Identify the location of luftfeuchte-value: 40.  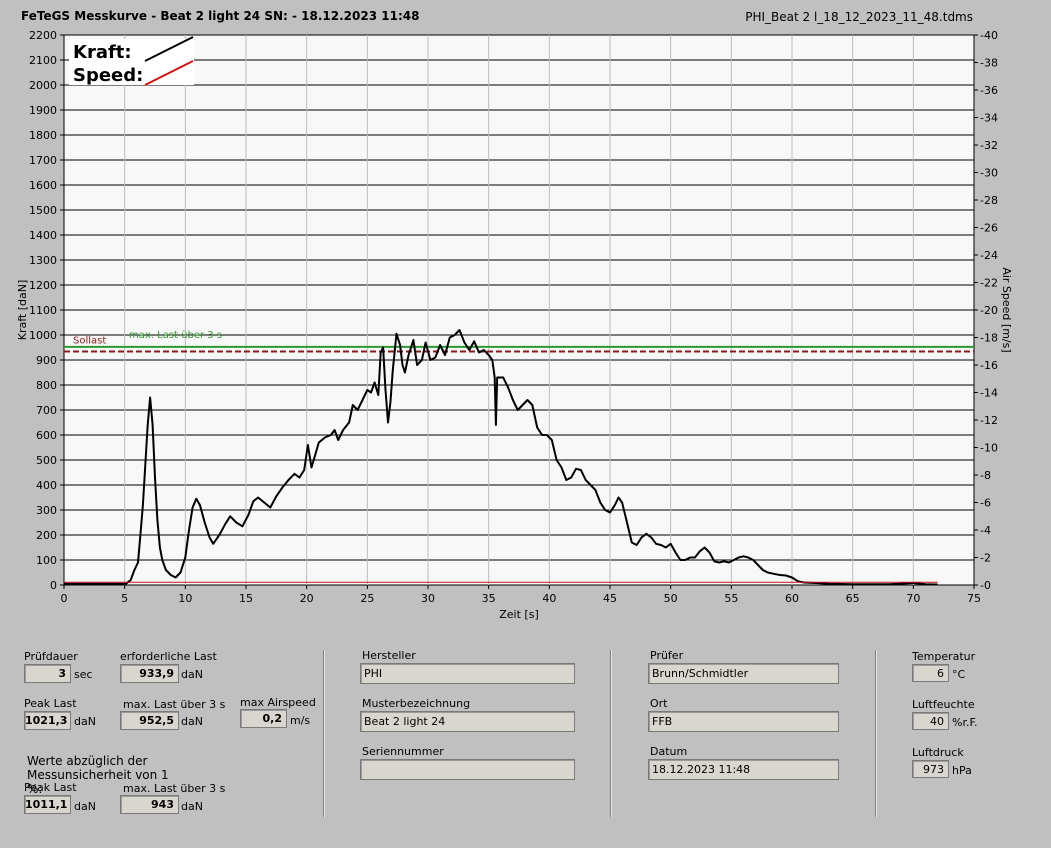
(930, 721).